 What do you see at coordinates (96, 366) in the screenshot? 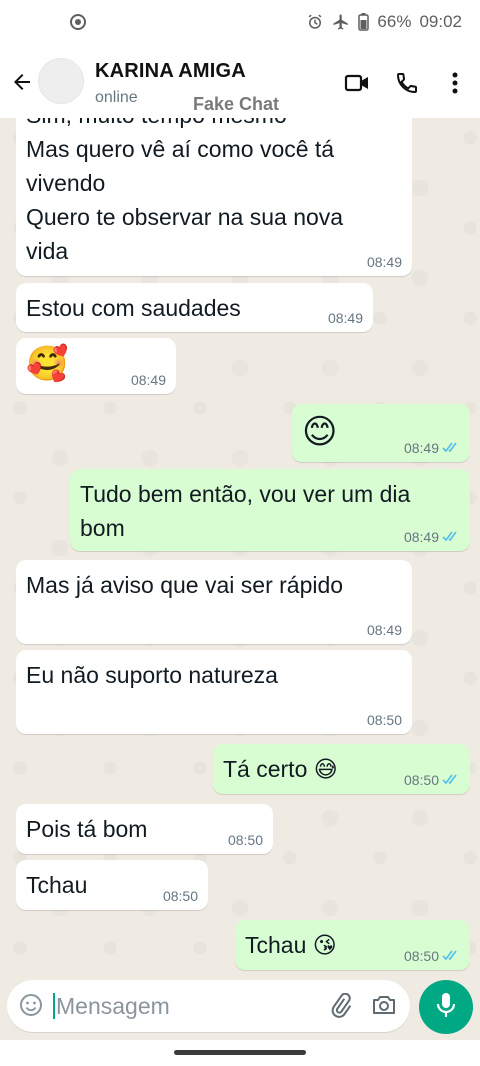
I see `message-incoming: 🥰 08:49` at bounding box center [96, 366].